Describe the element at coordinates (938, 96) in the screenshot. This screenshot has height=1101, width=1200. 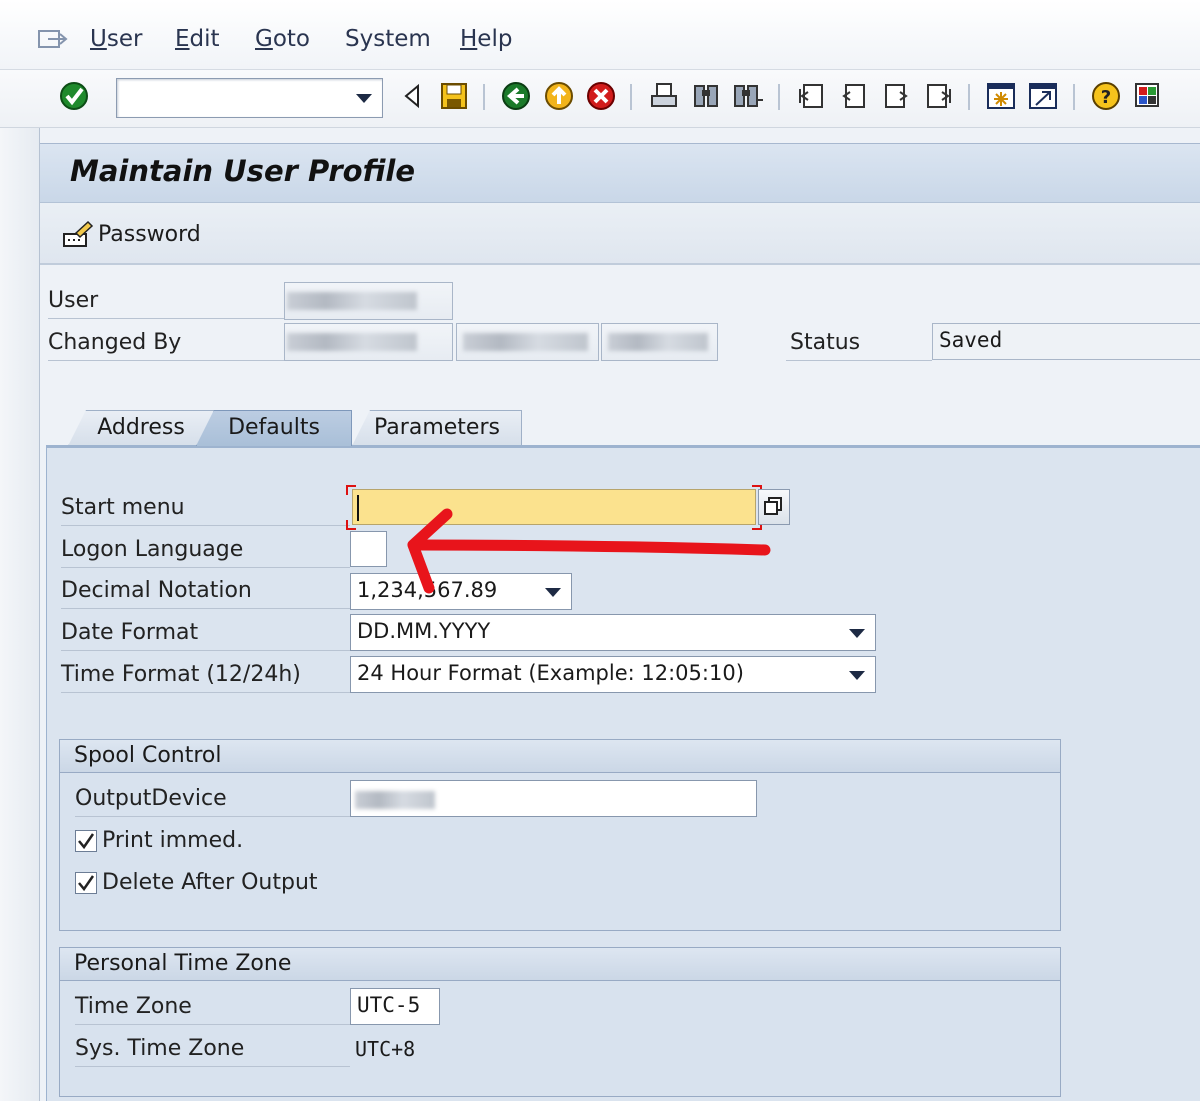
I see `last-page-icon` at that location.